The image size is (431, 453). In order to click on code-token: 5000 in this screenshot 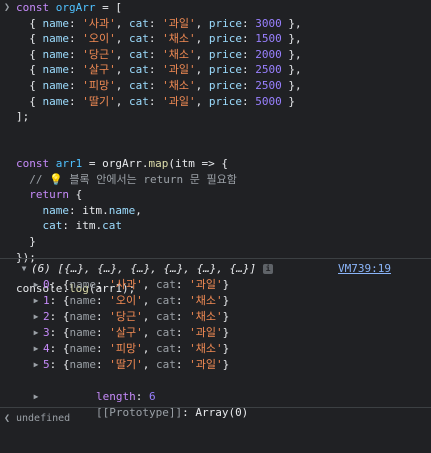, I will do `click(268, 101)`.